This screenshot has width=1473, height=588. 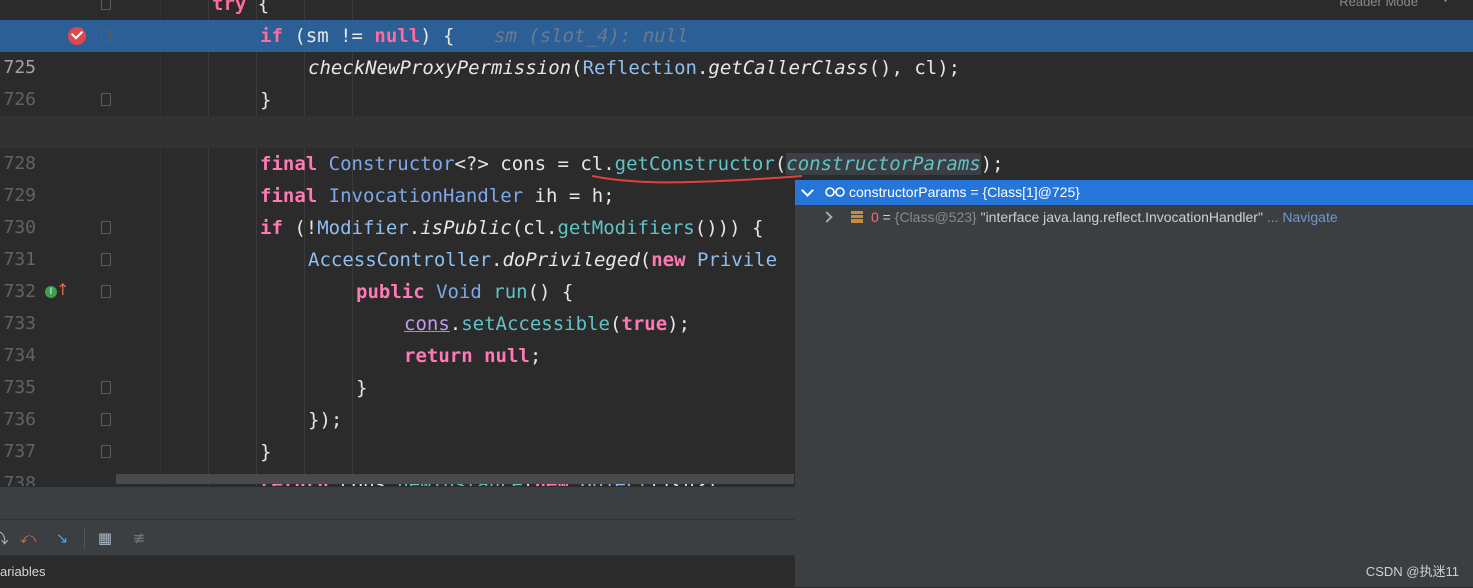 What do you see at coordinates (827, 217) in the screenshot?
I see `chevron-right-icon` at bounding box center [827, 217].